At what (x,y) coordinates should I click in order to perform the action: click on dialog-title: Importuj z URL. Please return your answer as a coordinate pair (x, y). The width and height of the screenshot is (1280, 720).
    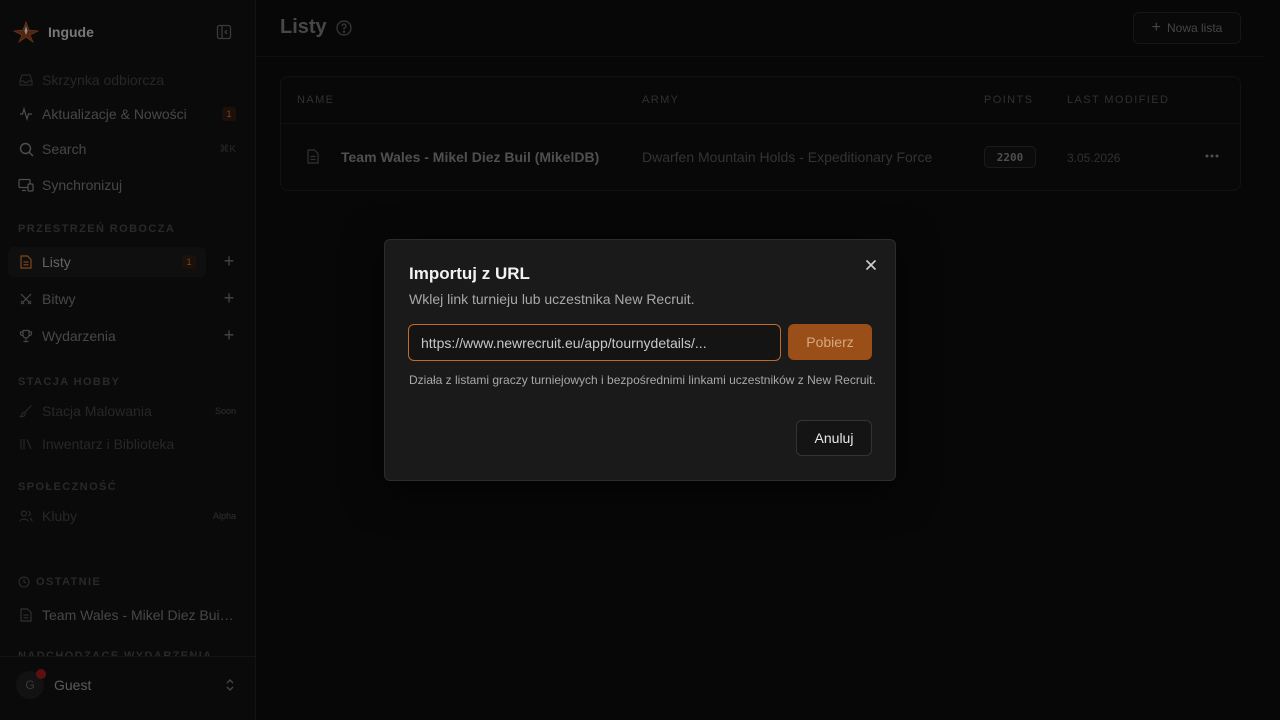
    Looking at the image, I should click on (469, 273).